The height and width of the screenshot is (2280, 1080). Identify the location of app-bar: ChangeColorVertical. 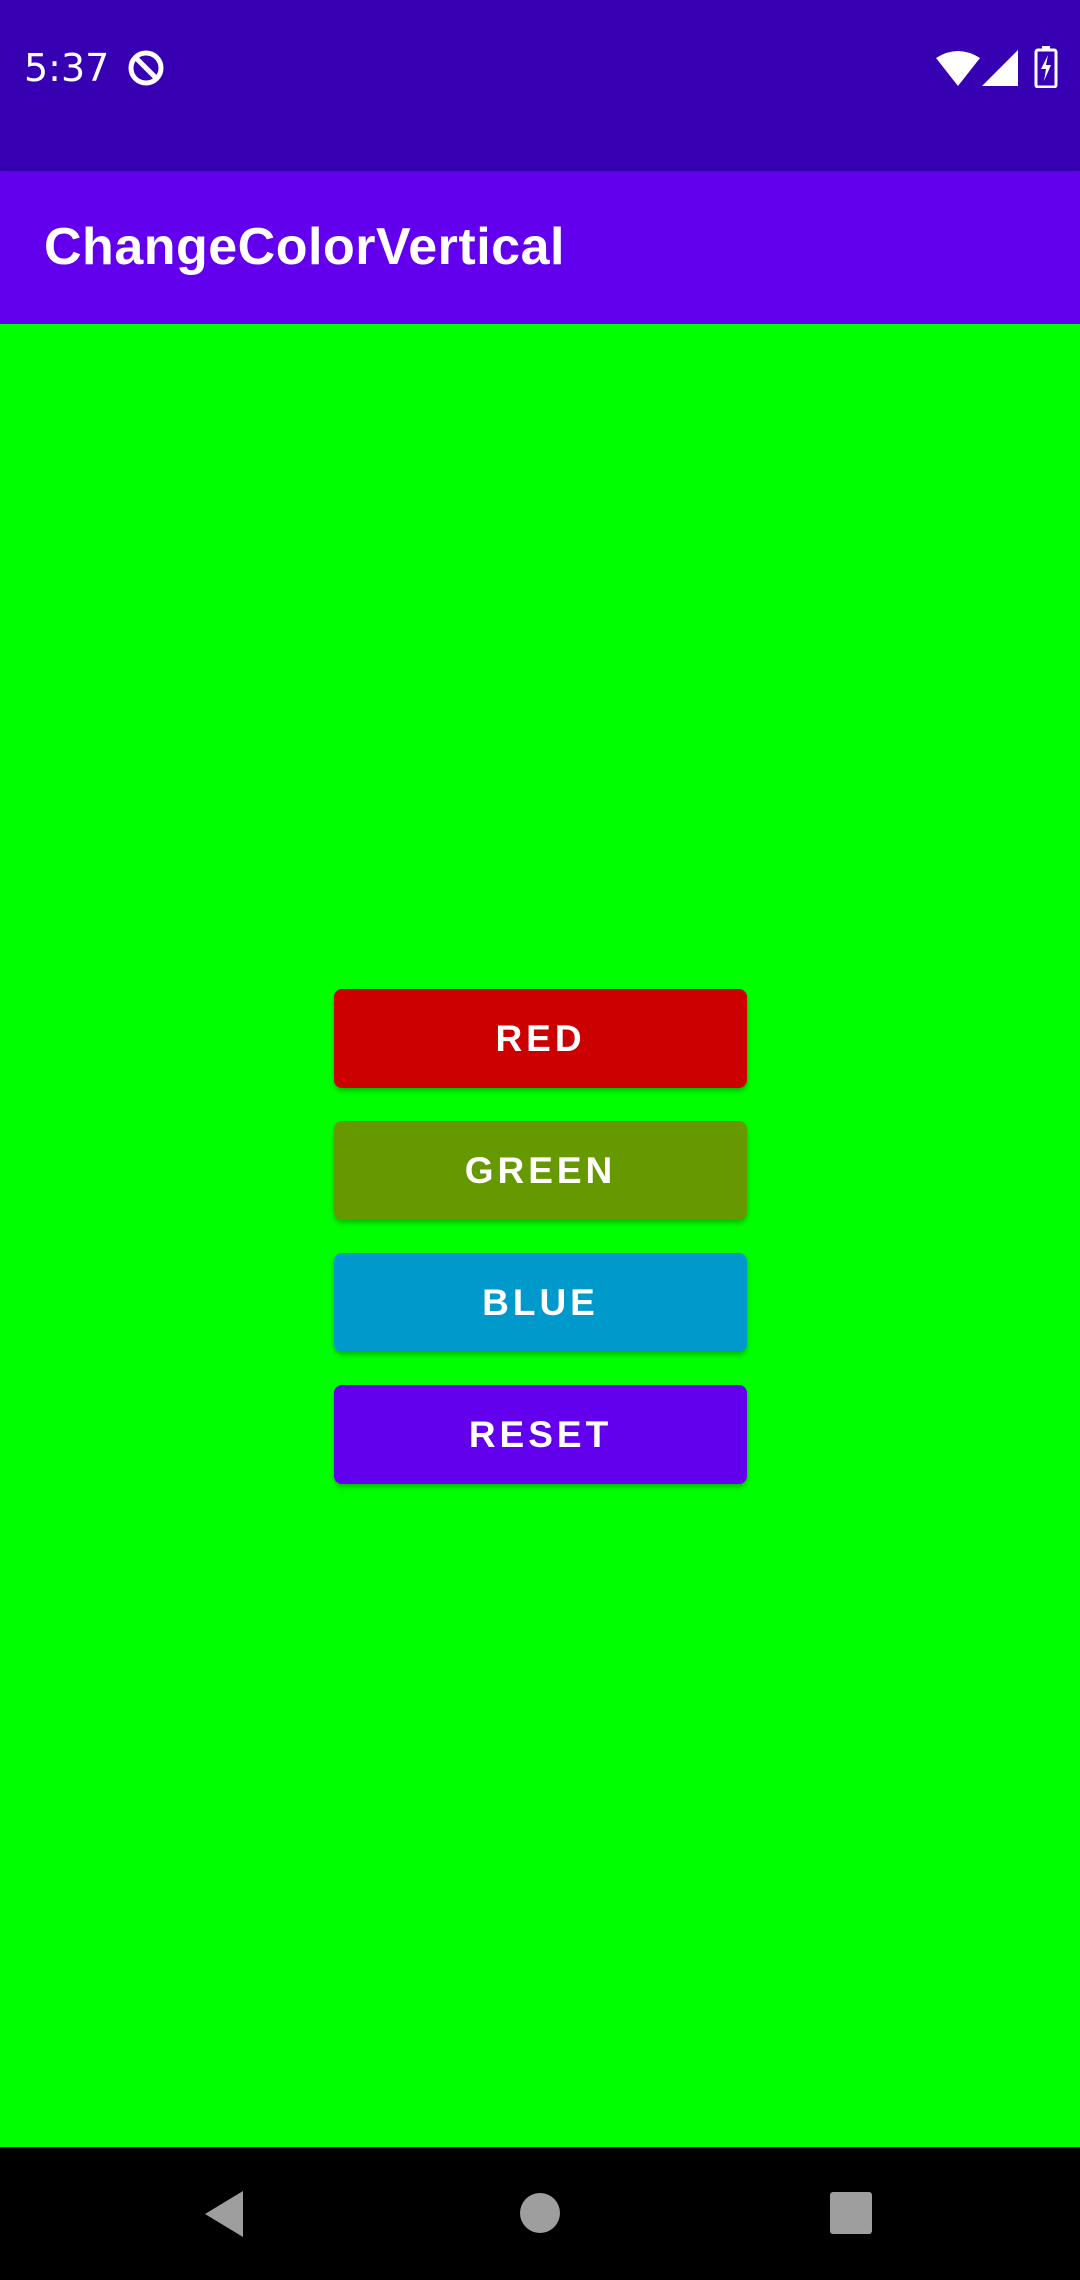
(540, 247).